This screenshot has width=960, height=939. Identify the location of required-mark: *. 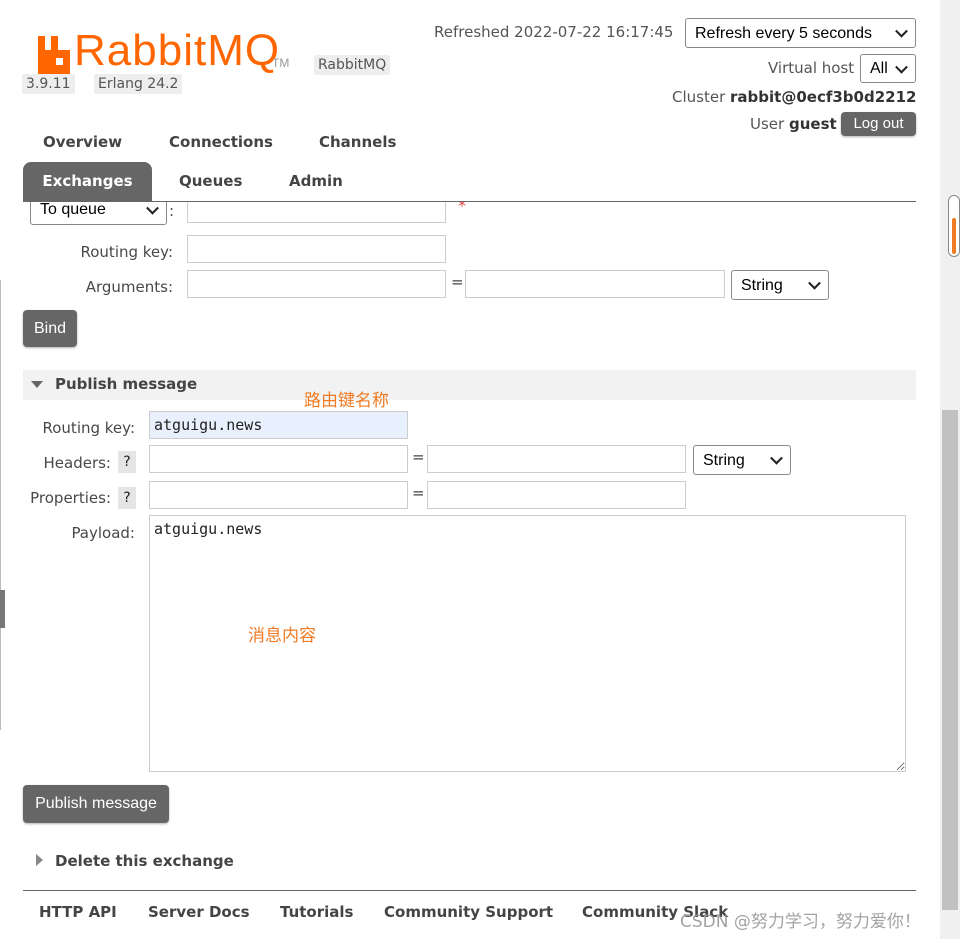
(462, 208).